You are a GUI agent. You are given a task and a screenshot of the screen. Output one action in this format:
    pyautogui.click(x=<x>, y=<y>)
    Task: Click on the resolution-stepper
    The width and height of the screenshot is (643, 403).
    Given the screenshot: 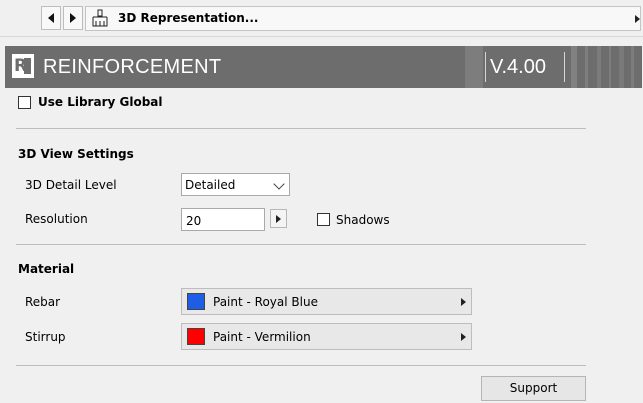 What is the action you would take?
    pyautogui.click(x=278, y=218)
    